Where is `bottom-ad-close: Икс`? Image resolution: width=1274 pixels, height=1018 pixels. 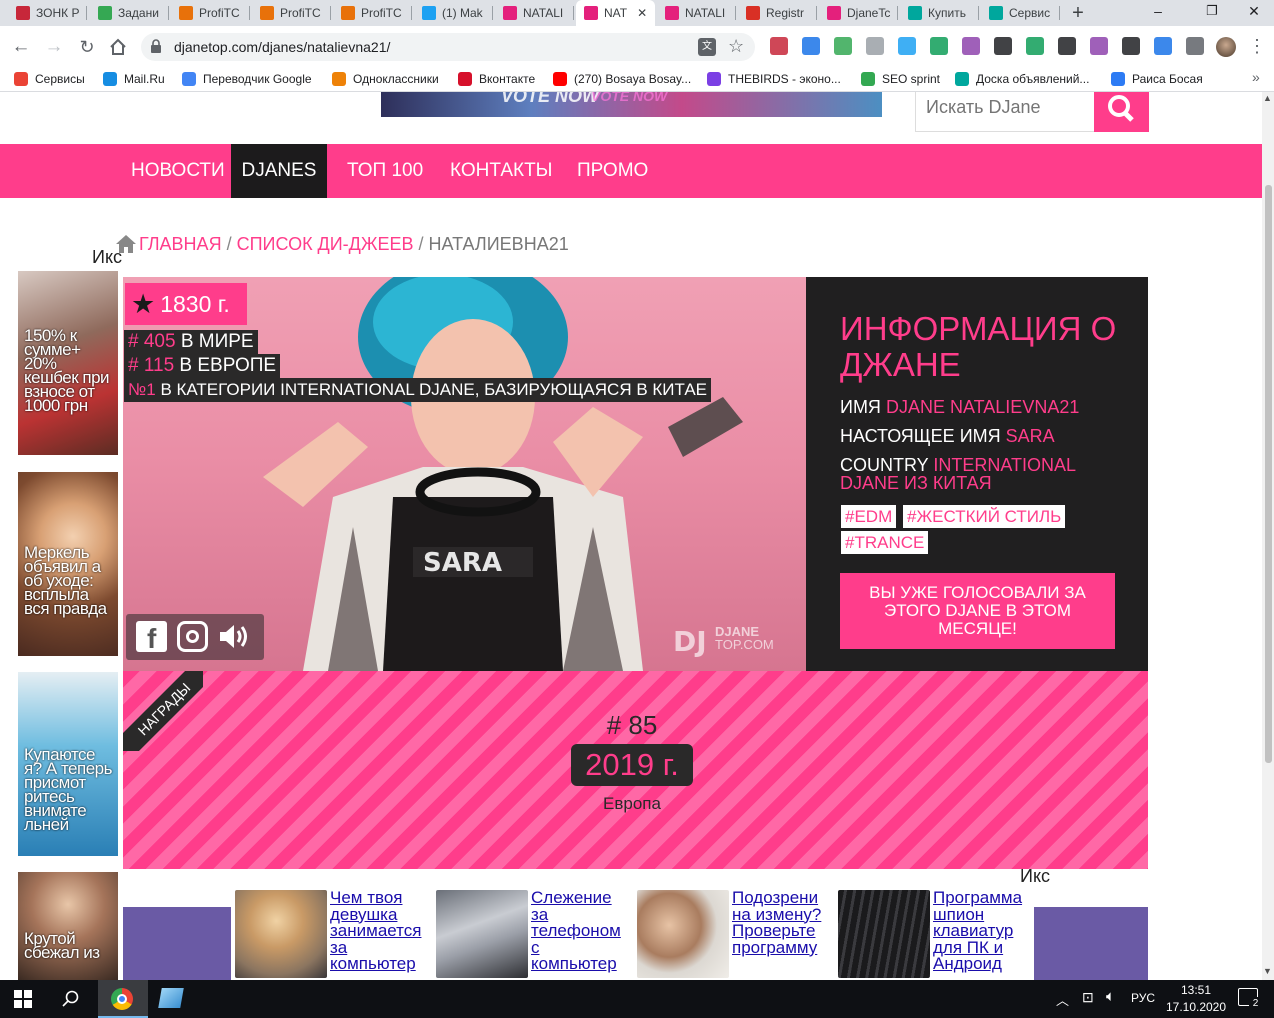 bottom-ad-close: Икс is located at coordinates (1035, 876).